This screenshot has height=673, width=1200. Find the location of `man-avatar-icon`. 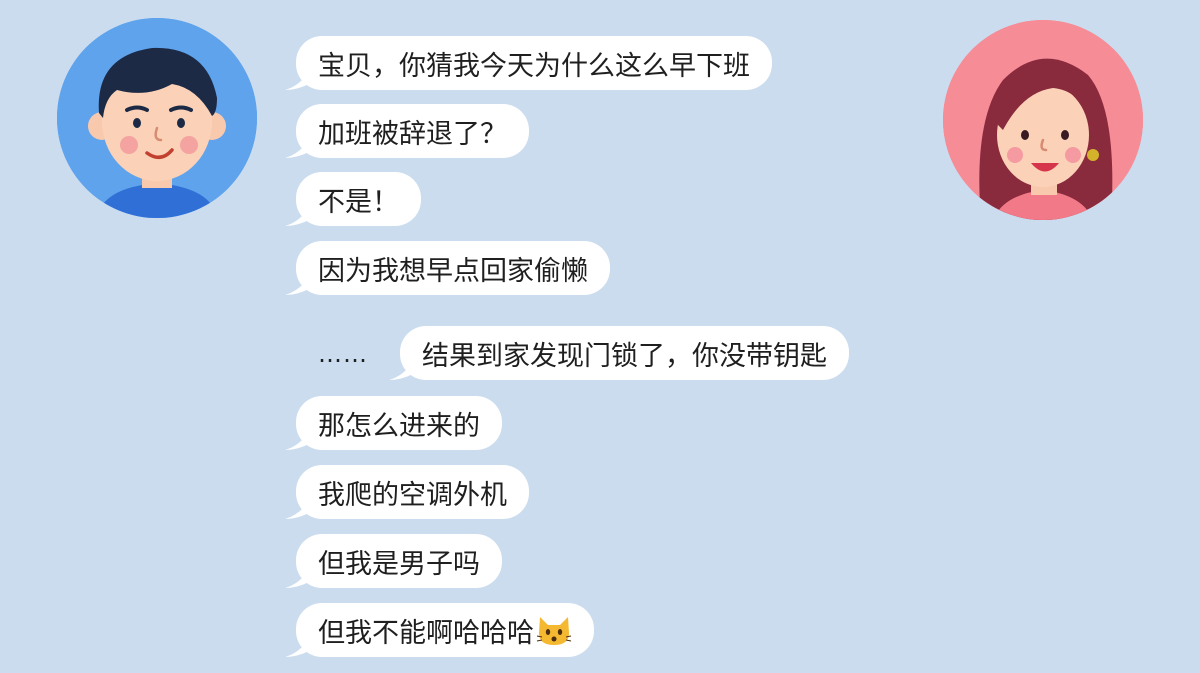

man-avatar-icon is located at coordinates (157, 118).